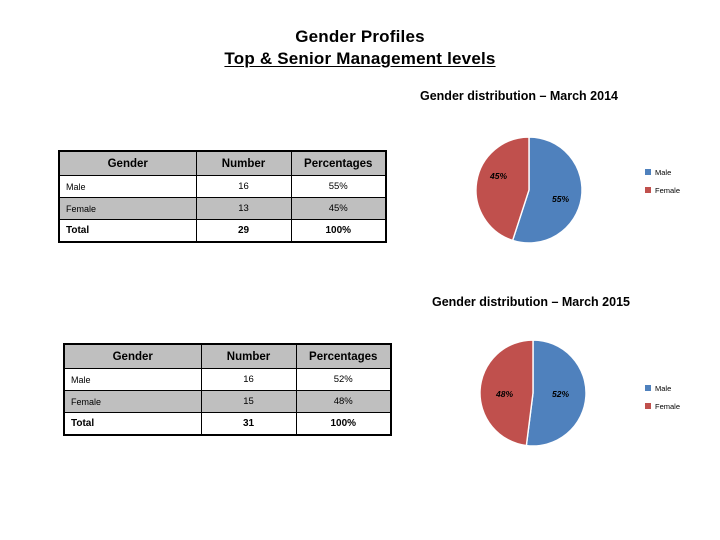  Describe the element at coordinates (338, 186) in the screenshot. I see `cell-percentage: 55%` at that location.